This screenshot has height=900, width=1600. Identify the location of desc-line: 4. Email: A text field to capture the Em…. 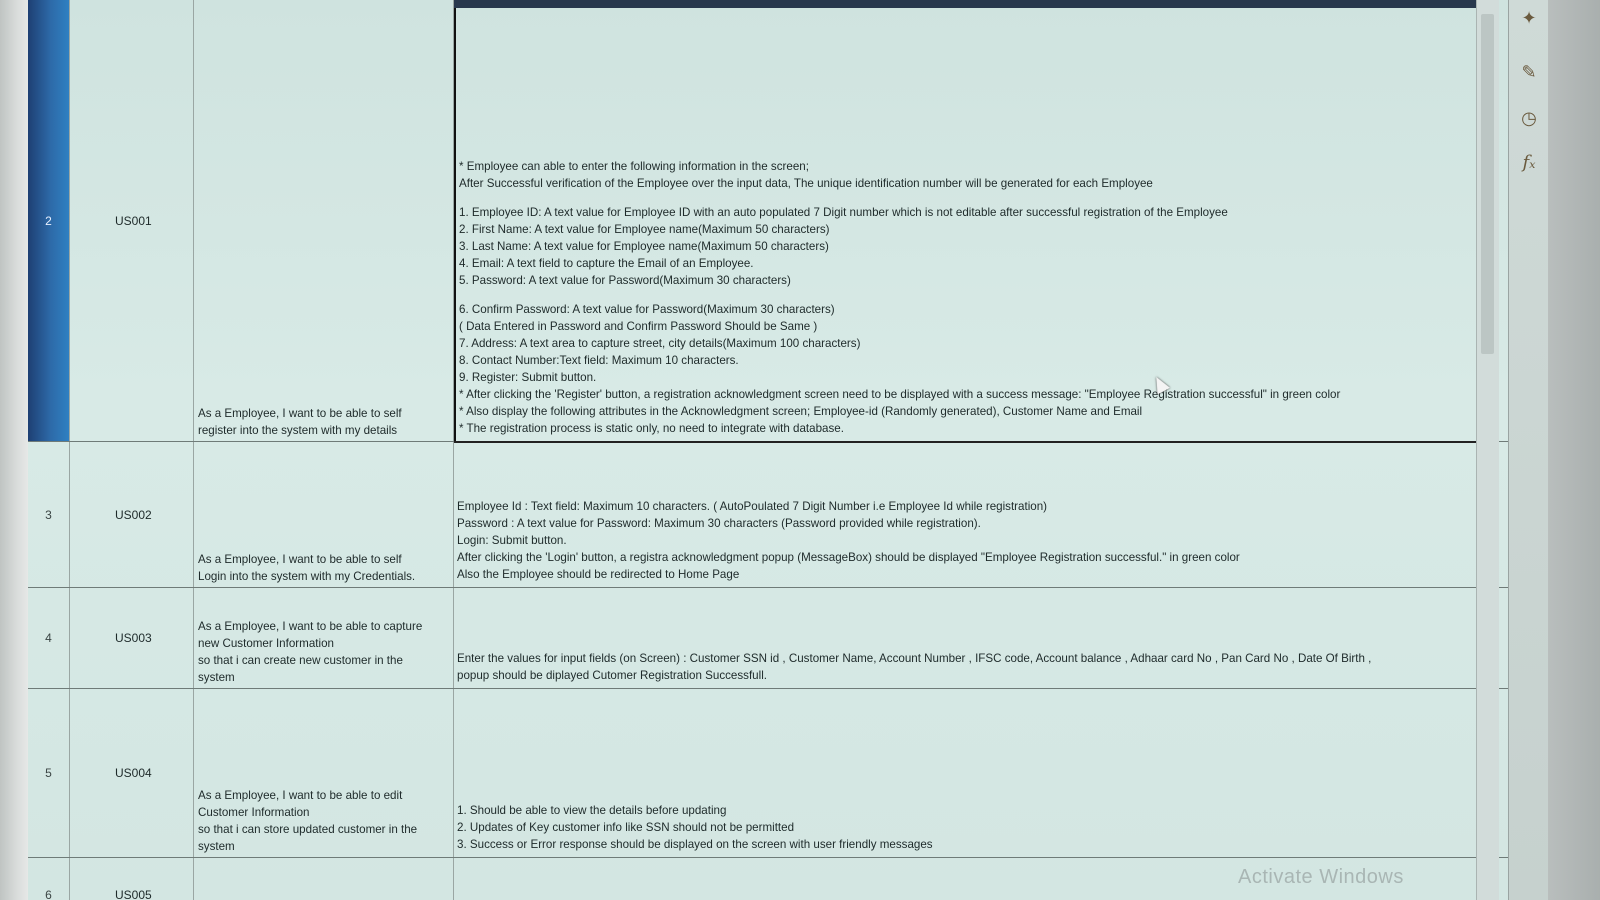
(606, 263).